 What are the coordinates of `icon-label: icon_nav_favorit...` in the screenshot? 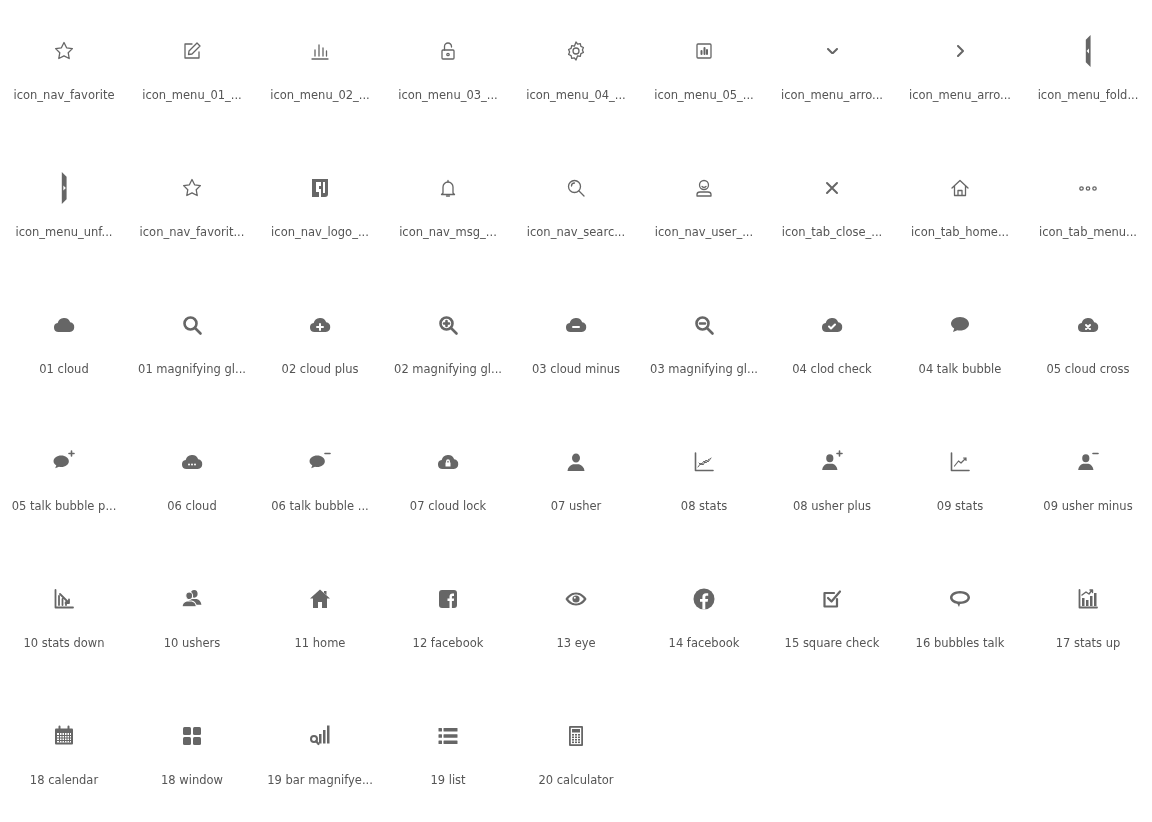 It's located at (192, 232).